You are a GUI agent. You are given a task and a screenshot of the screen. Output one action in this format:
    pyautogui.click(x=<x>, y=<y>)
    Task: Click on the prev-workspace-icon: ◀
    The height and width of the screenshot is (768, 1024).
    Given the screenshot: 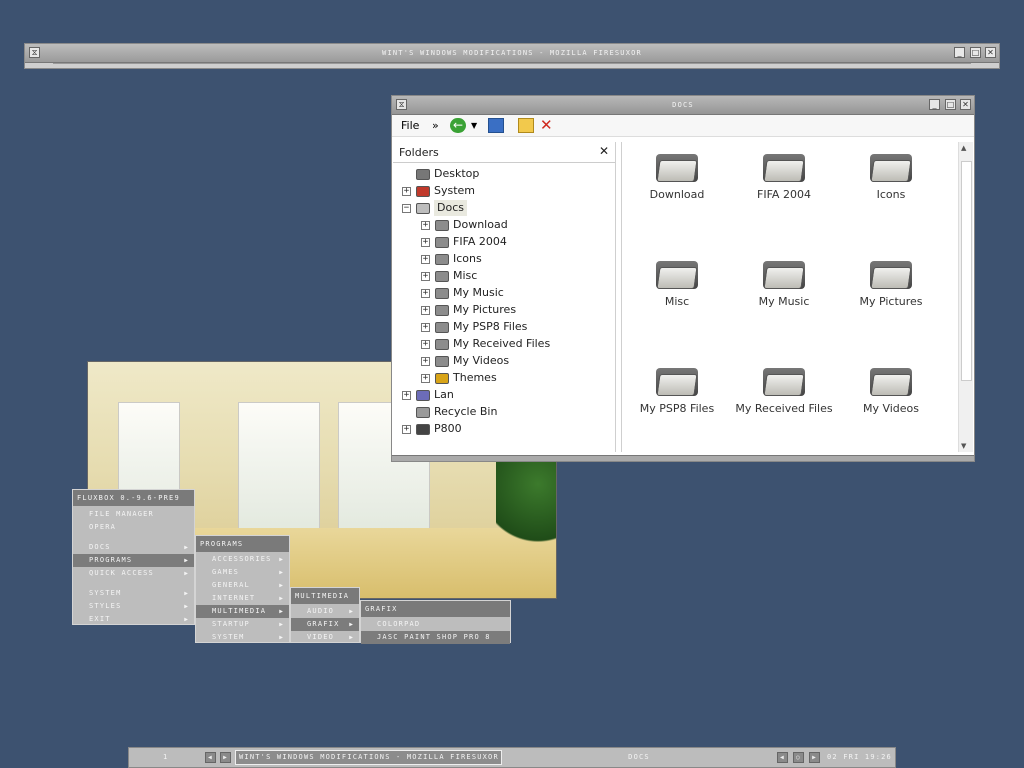 What is the action you would take?
    pyautogui.click(x=210, y=757)
    